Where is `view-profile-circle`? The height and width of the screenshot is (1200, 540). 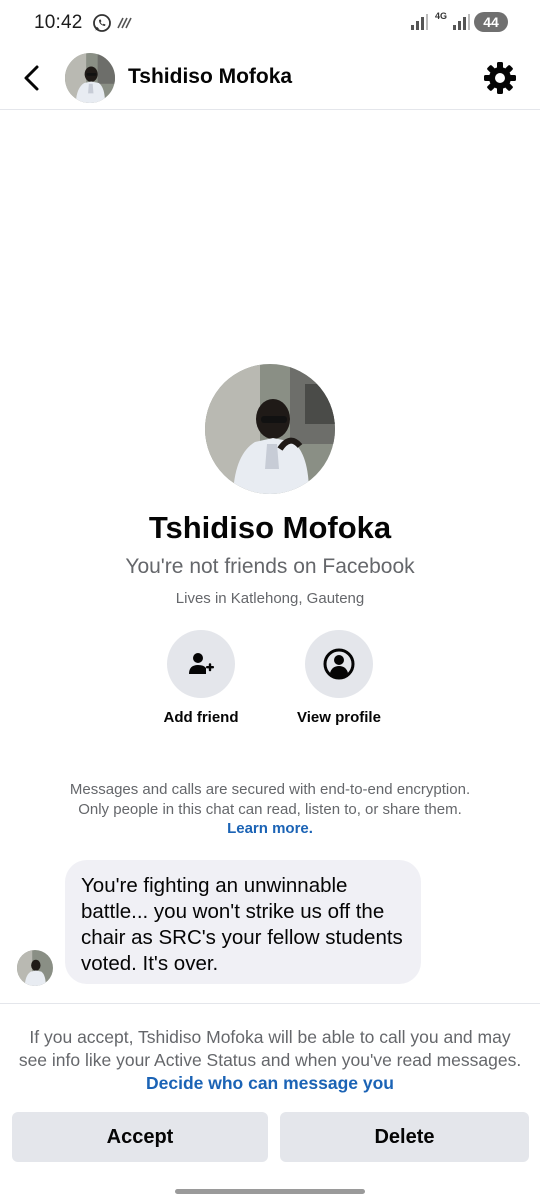
view-profile-circle is located at coordinates (339, 664).